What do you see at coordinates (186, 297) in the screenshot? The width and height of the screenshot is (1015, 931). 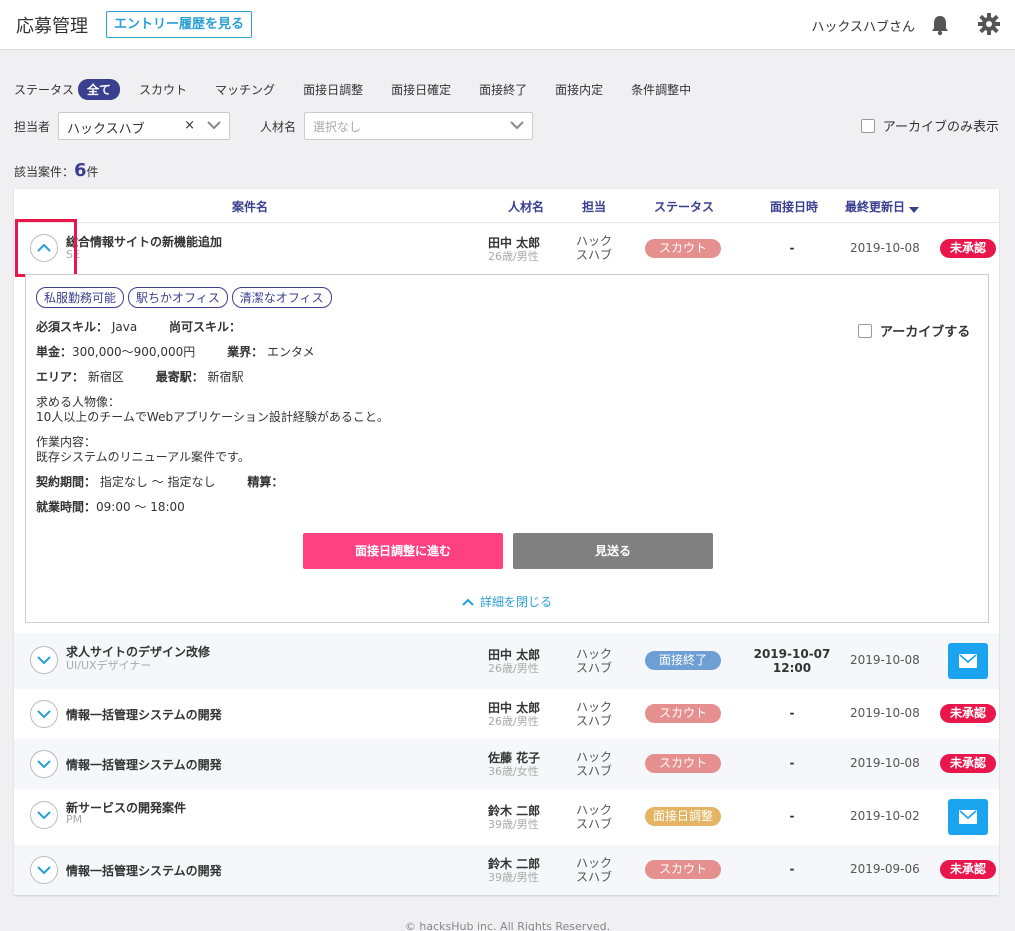 I see `feature-tags: 私服勤務可能 駅ちかオフィス 清潔なオフィス` at bounding box center [186, 297].